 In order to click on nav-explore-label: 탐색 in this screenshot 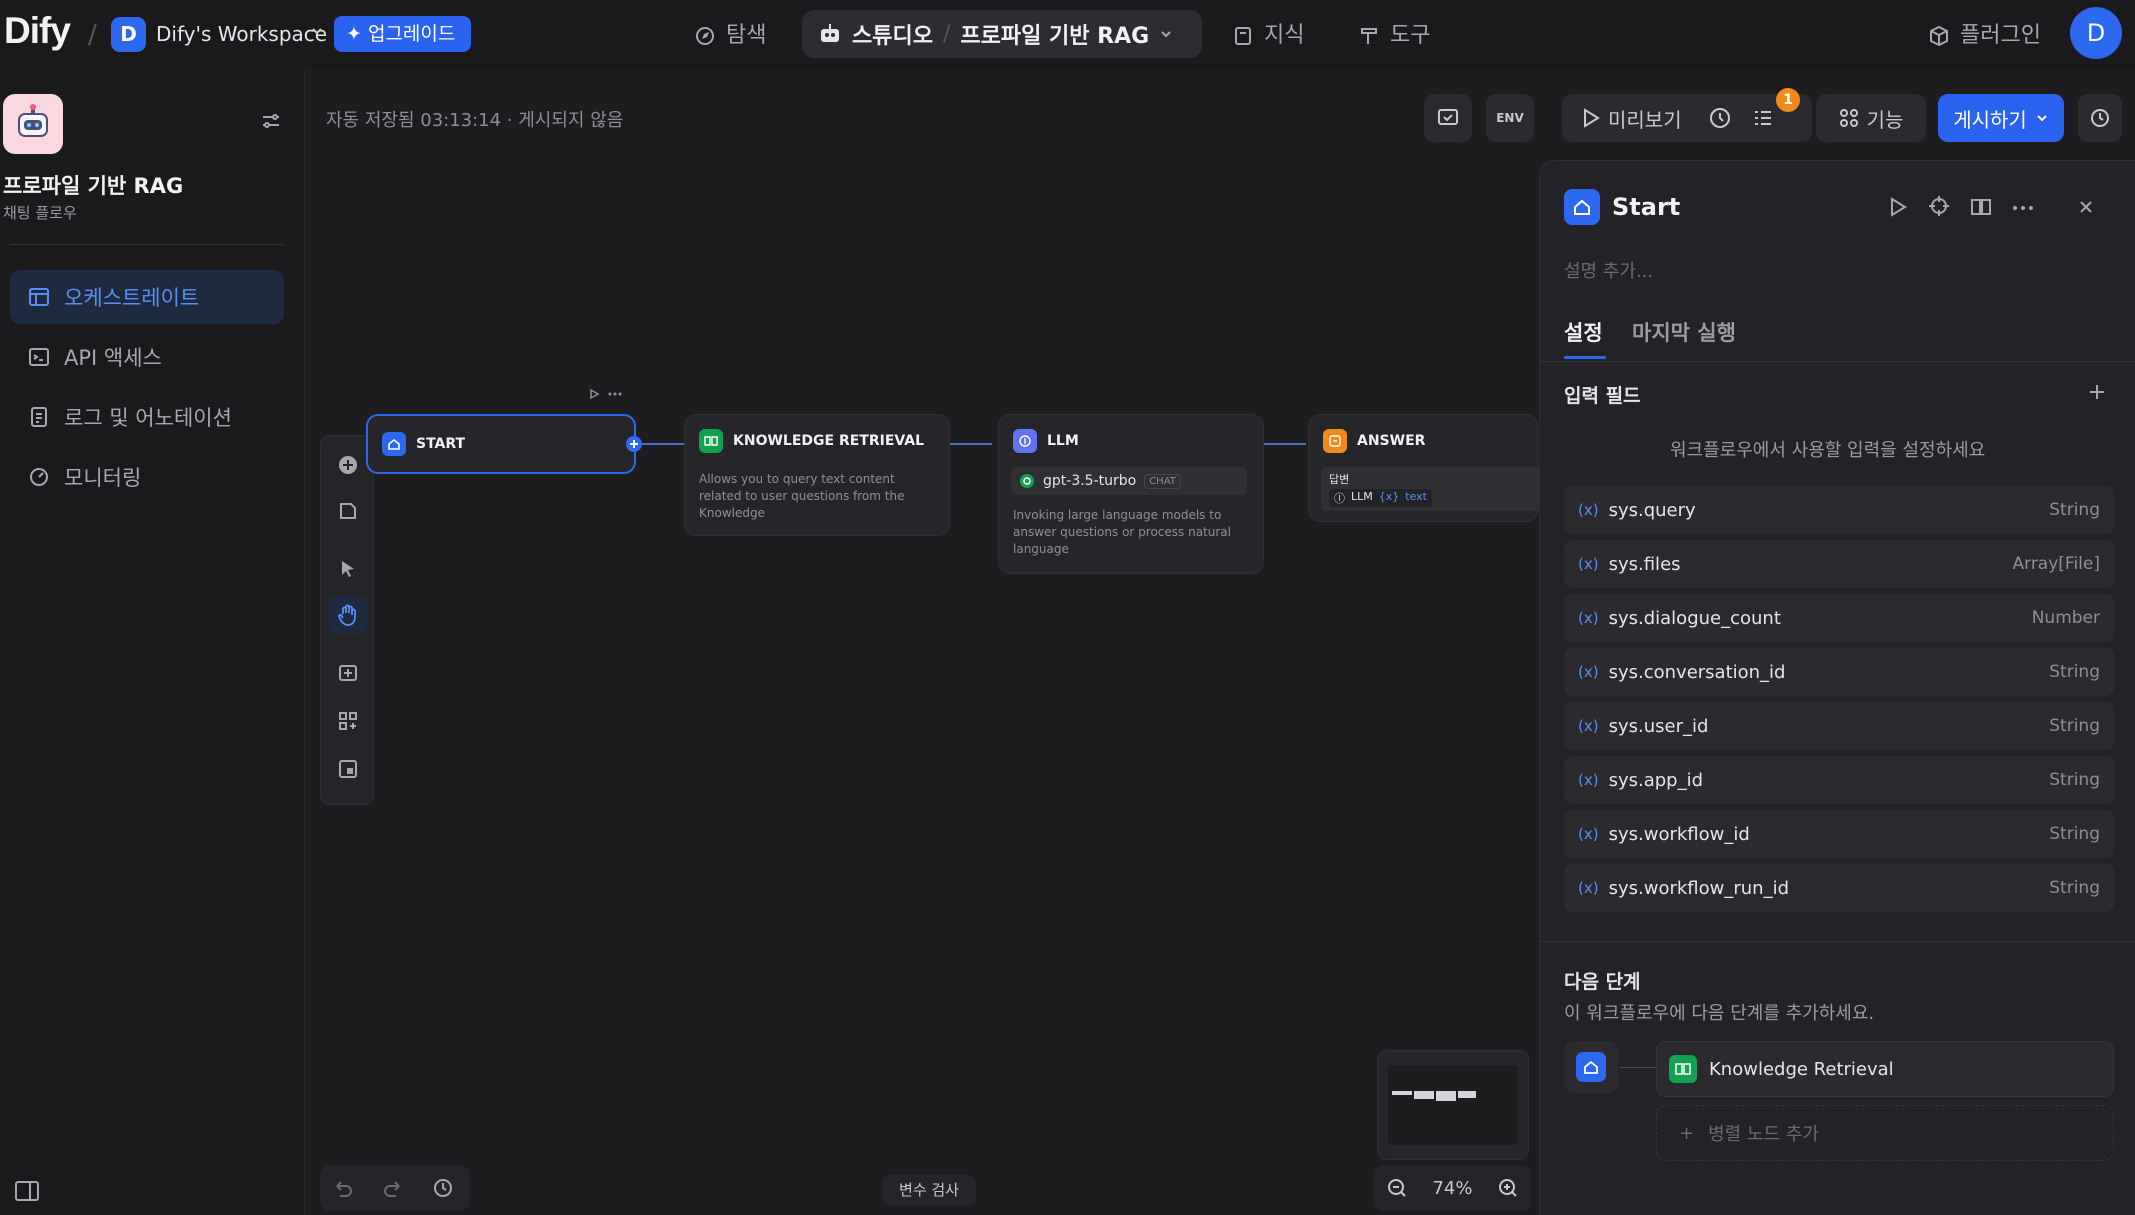, I will do `click(746, 35)`.